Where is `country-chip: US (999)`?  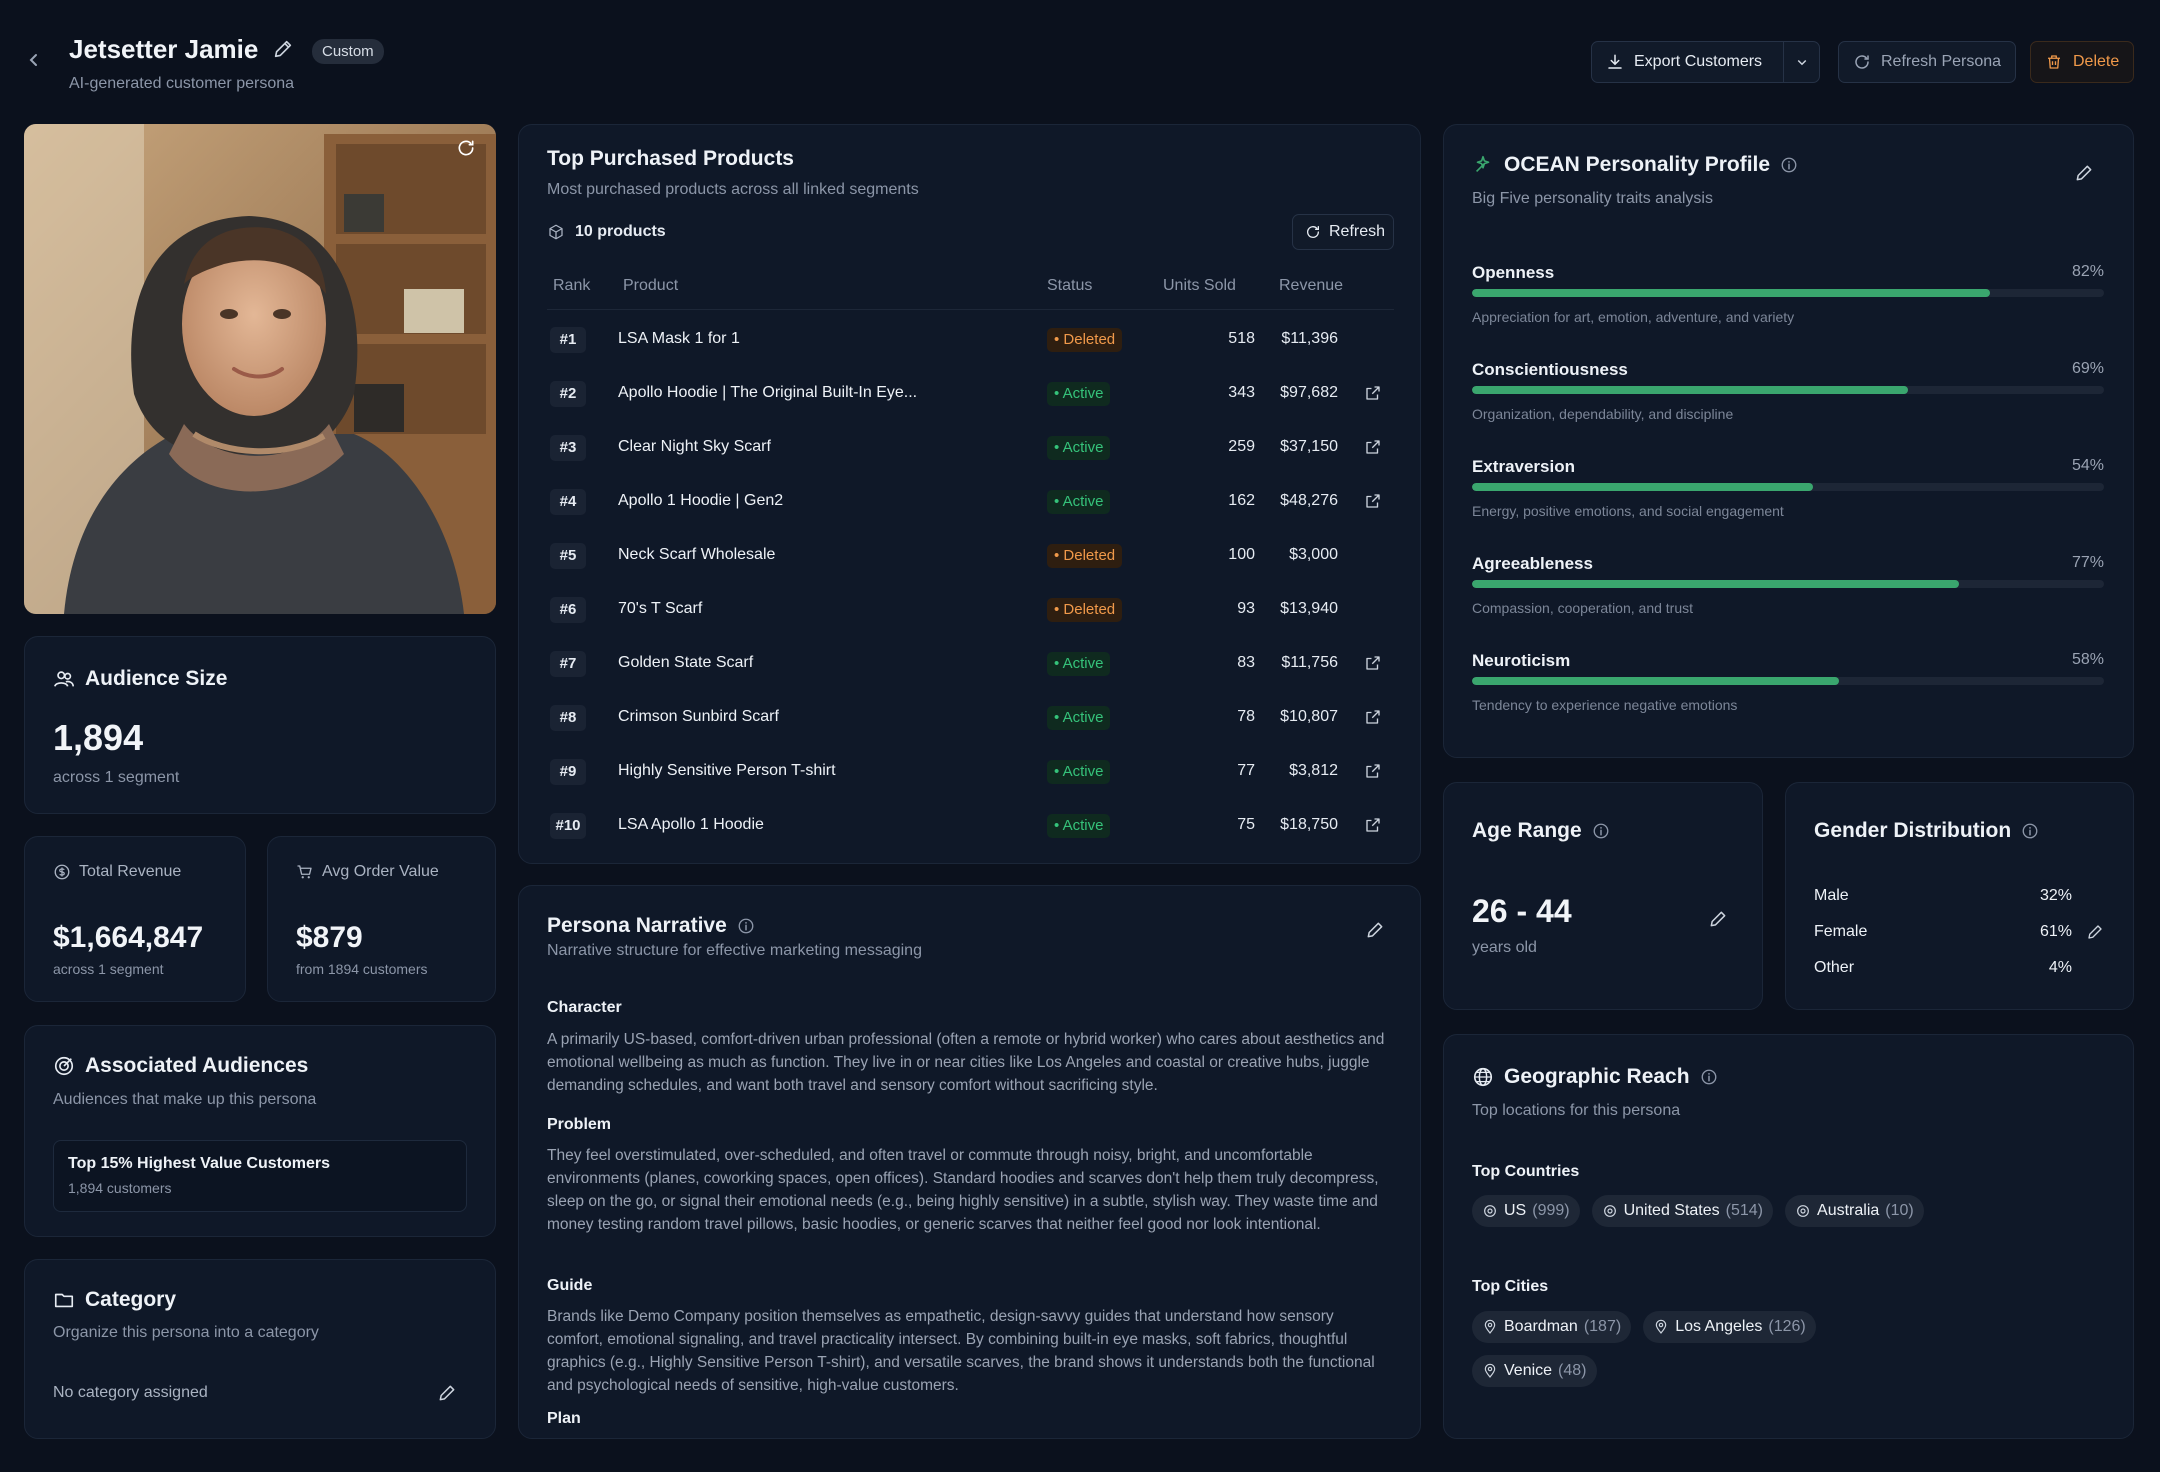 country-chip: US (999) is located at coordinates (1526, 1211).